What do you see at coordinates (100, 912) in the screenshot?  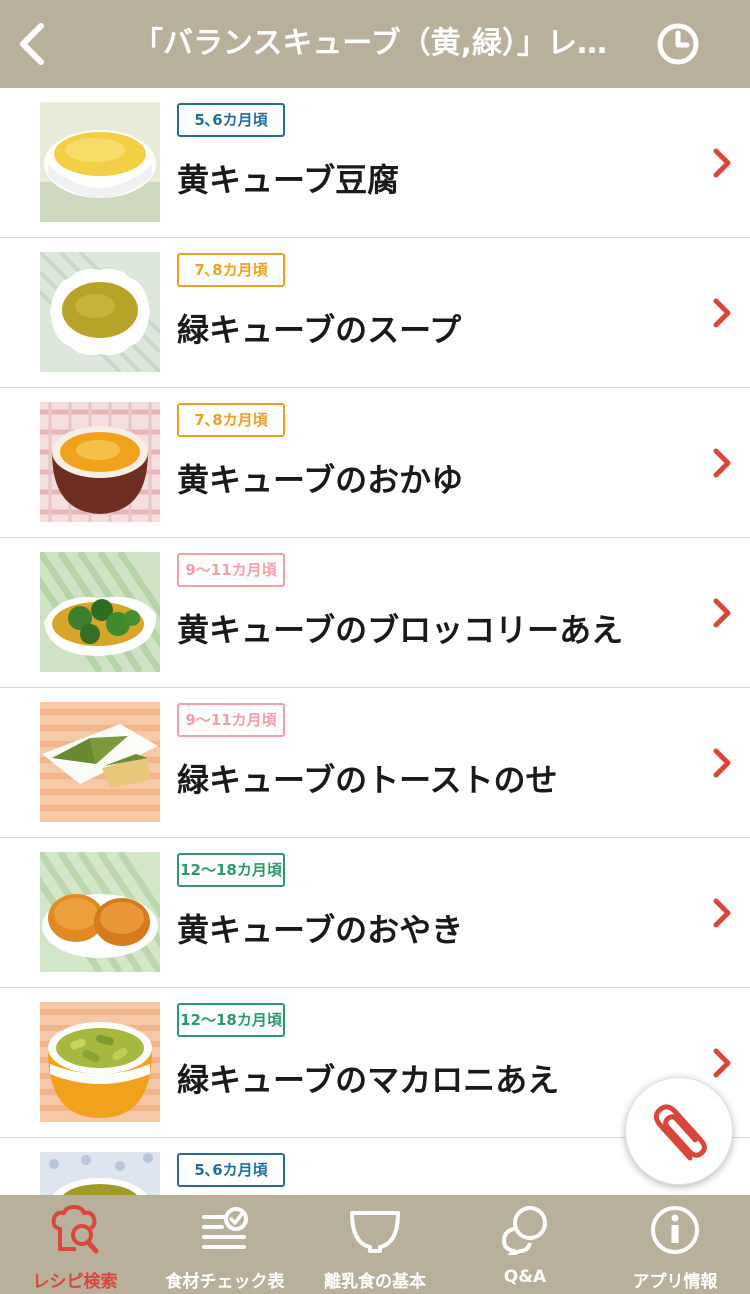 I see `oyaki-photo` at bounding box center [100, 912].